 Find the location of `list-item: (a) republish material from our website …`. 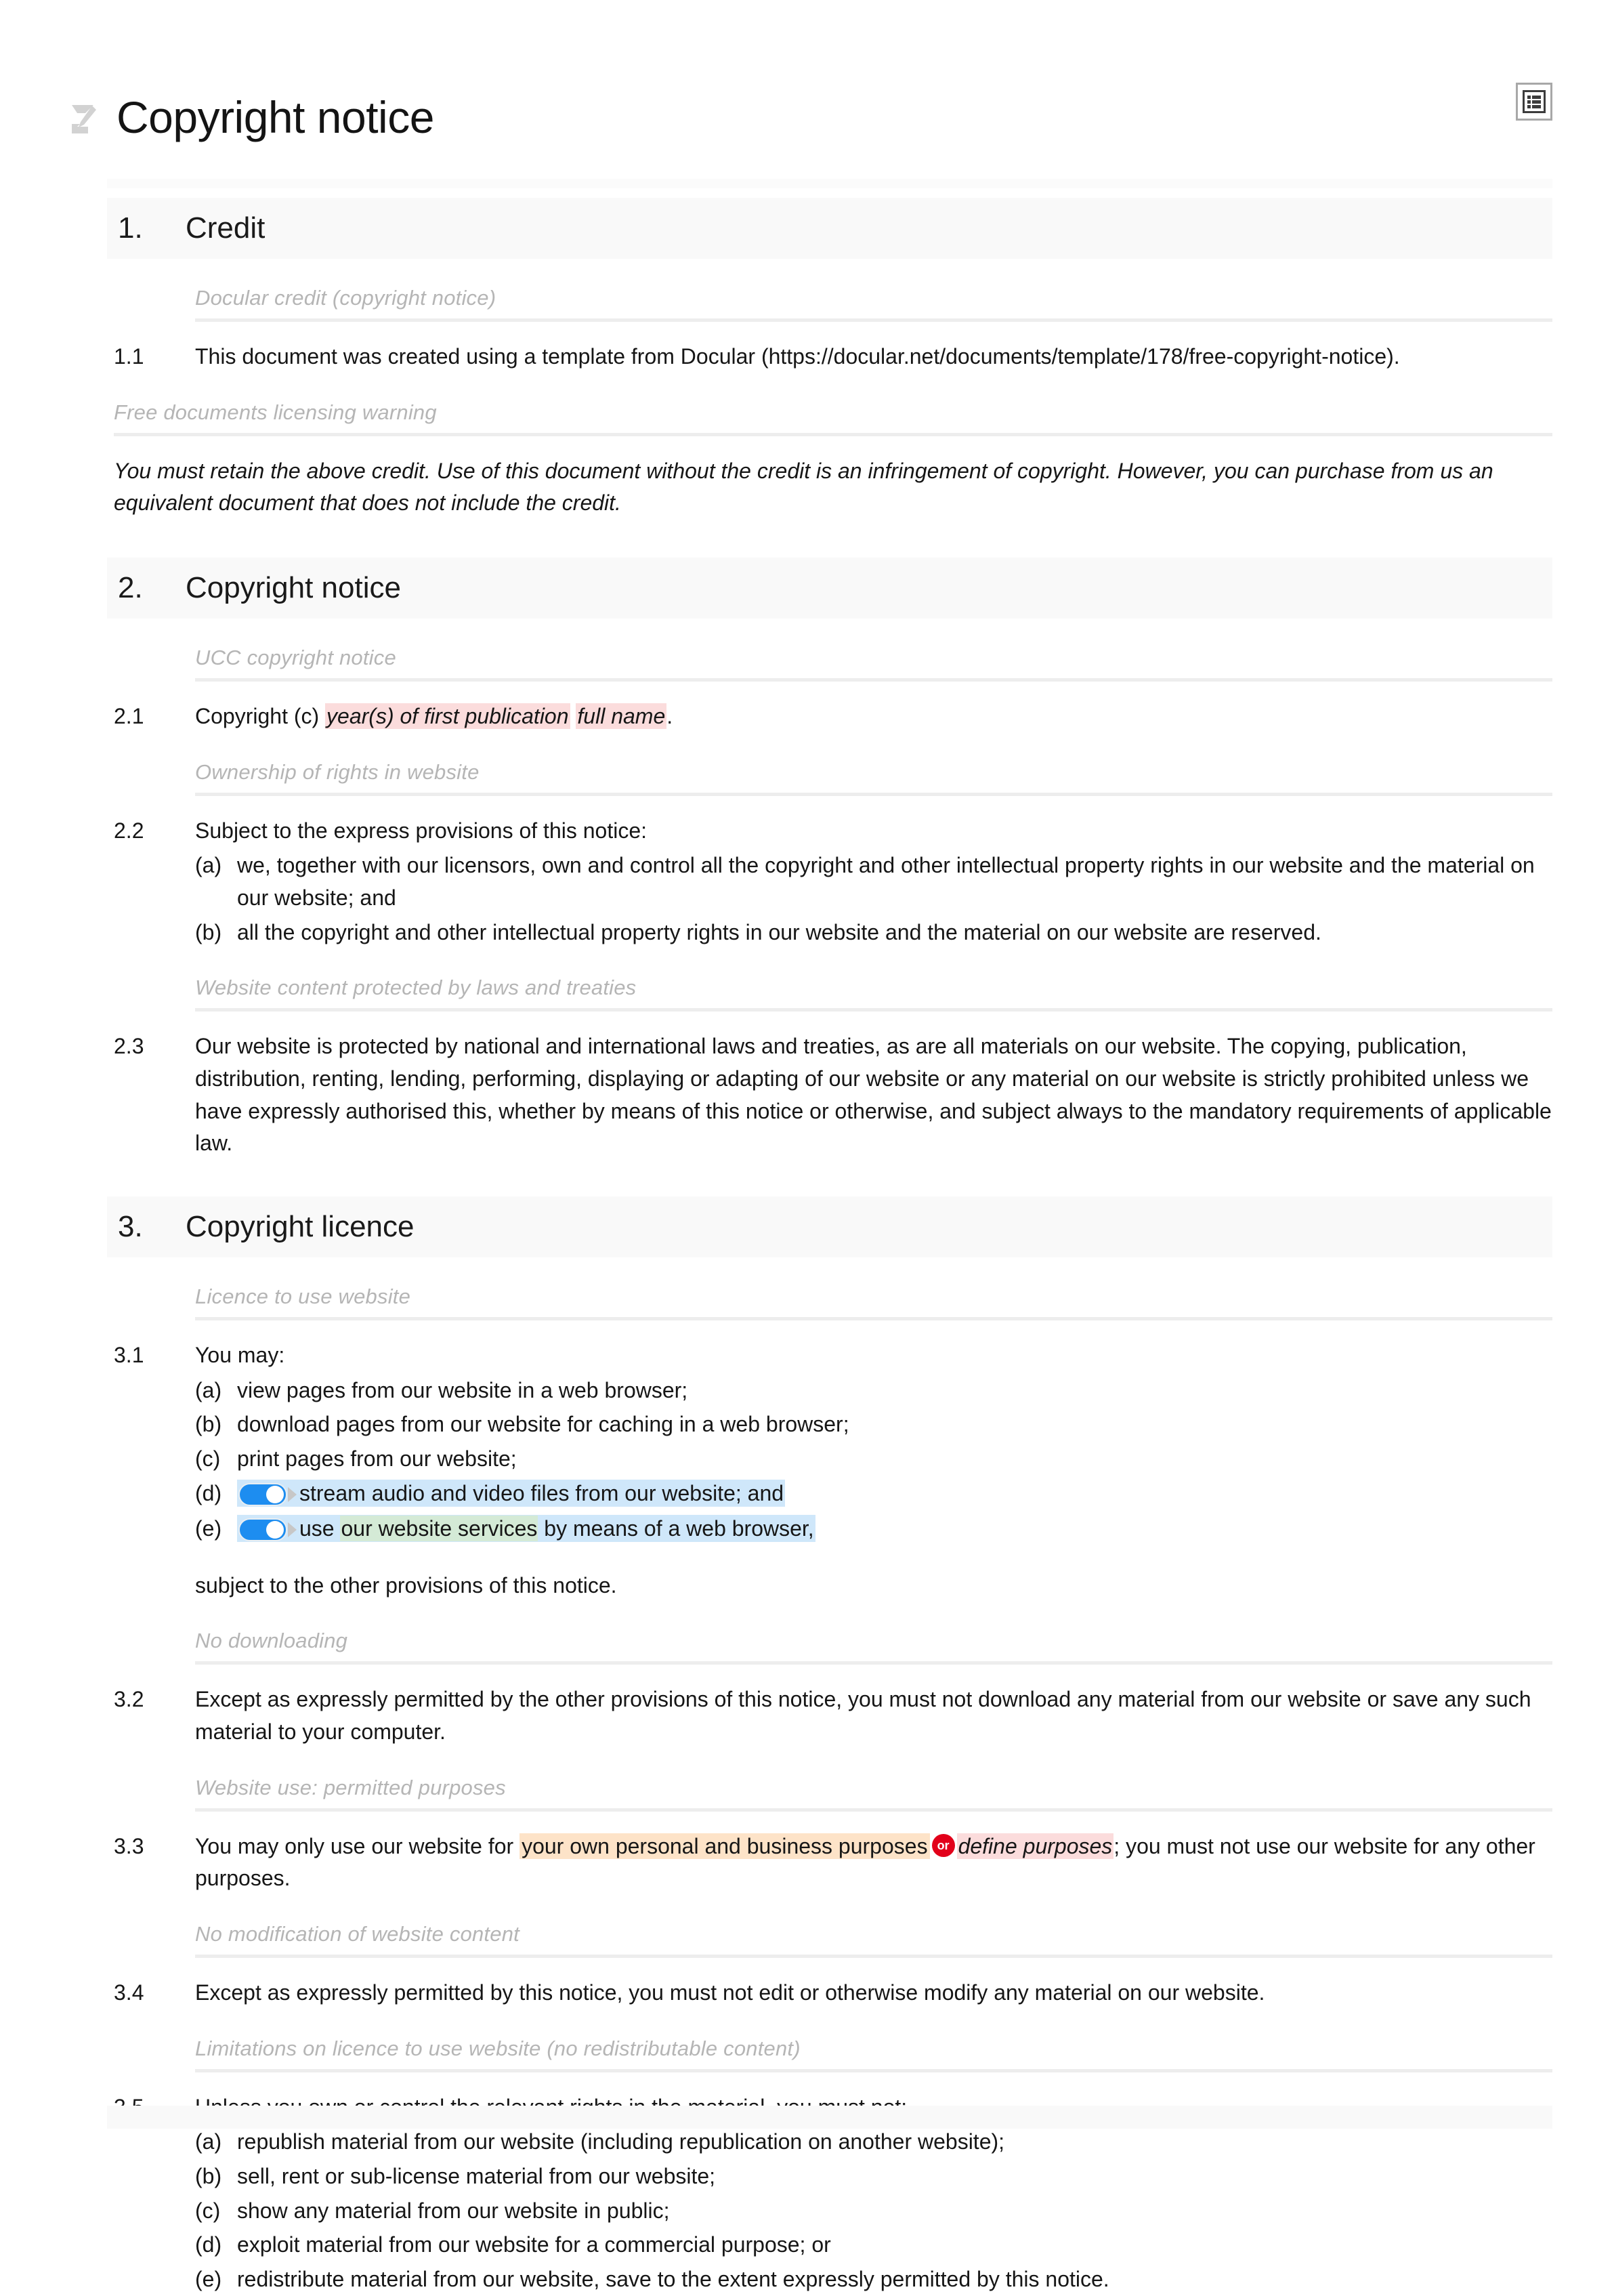

list-item: (a) republish material from our website … is located at coordinates (874, 2142).